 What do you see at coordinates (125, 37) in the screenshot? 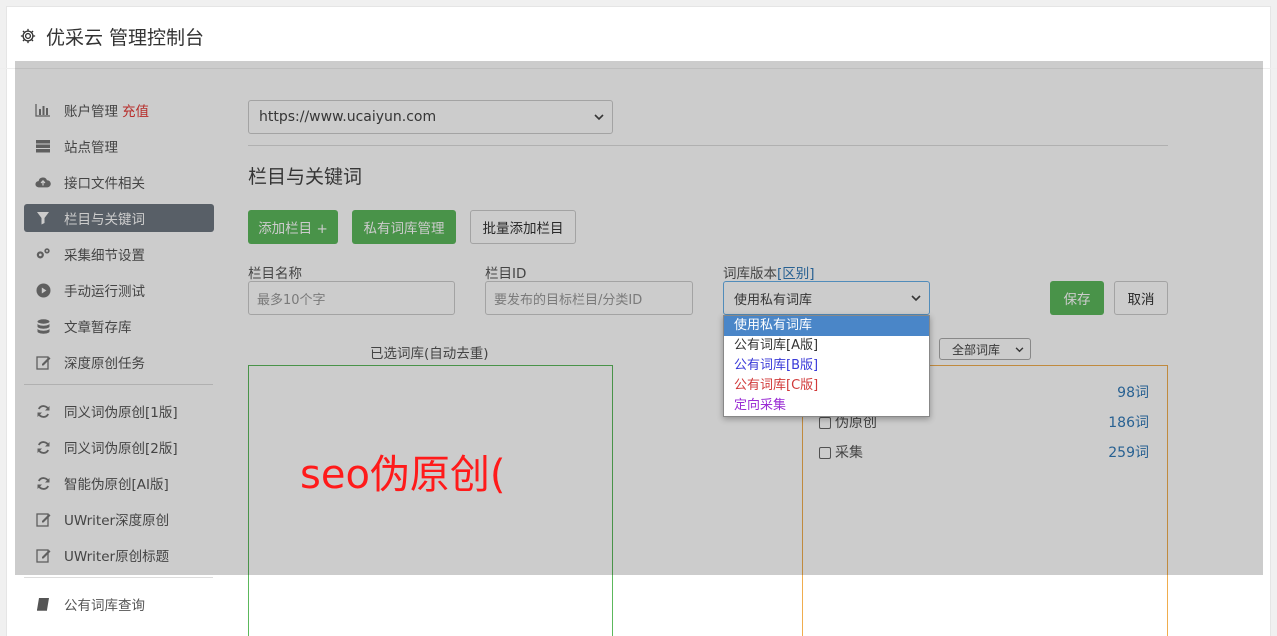
I see `app-title: 优采云 管理控制台` at bounding box center [125, 37].